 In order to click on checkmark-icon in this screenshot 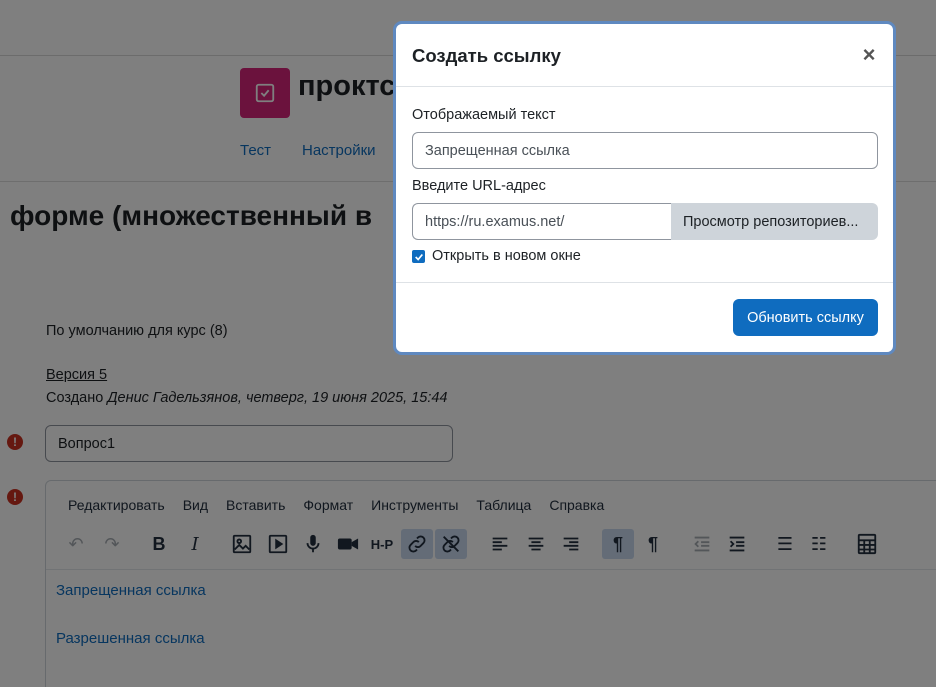, I will do `click(418, 257)`.